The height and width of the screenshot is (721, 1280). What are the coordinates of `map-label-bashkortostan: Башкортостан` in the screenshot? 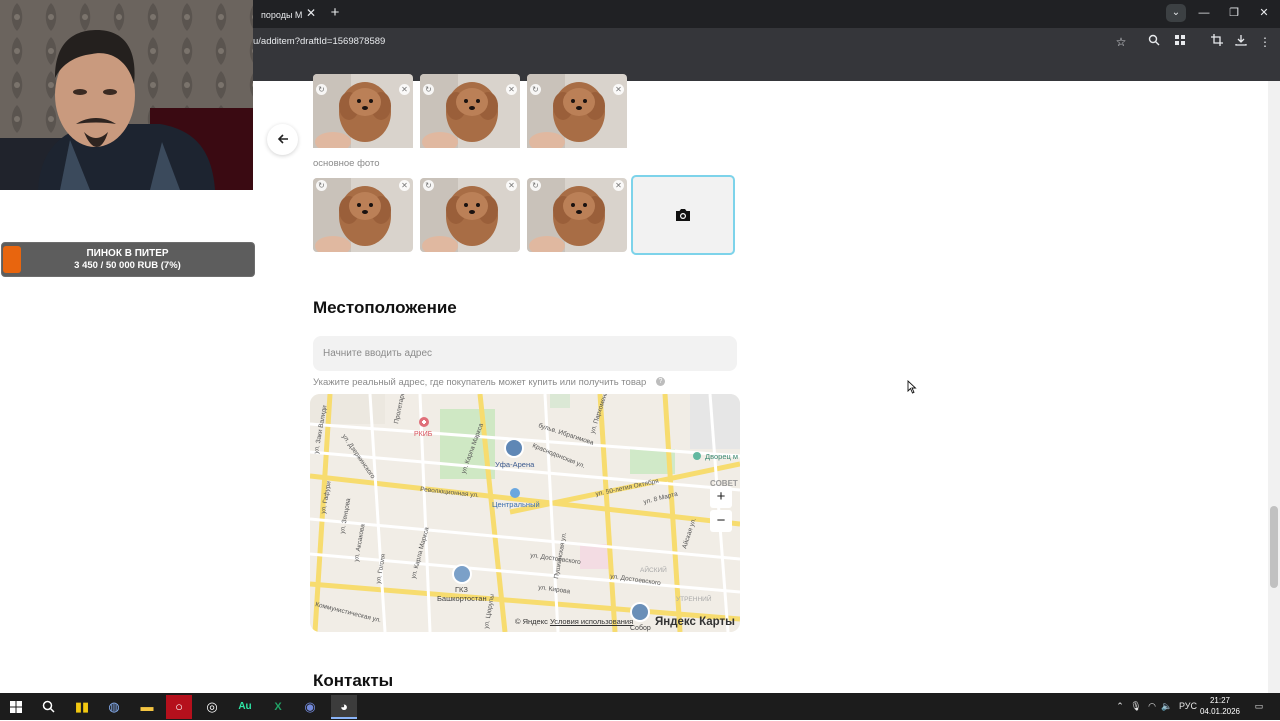 It's located at (462, 598).